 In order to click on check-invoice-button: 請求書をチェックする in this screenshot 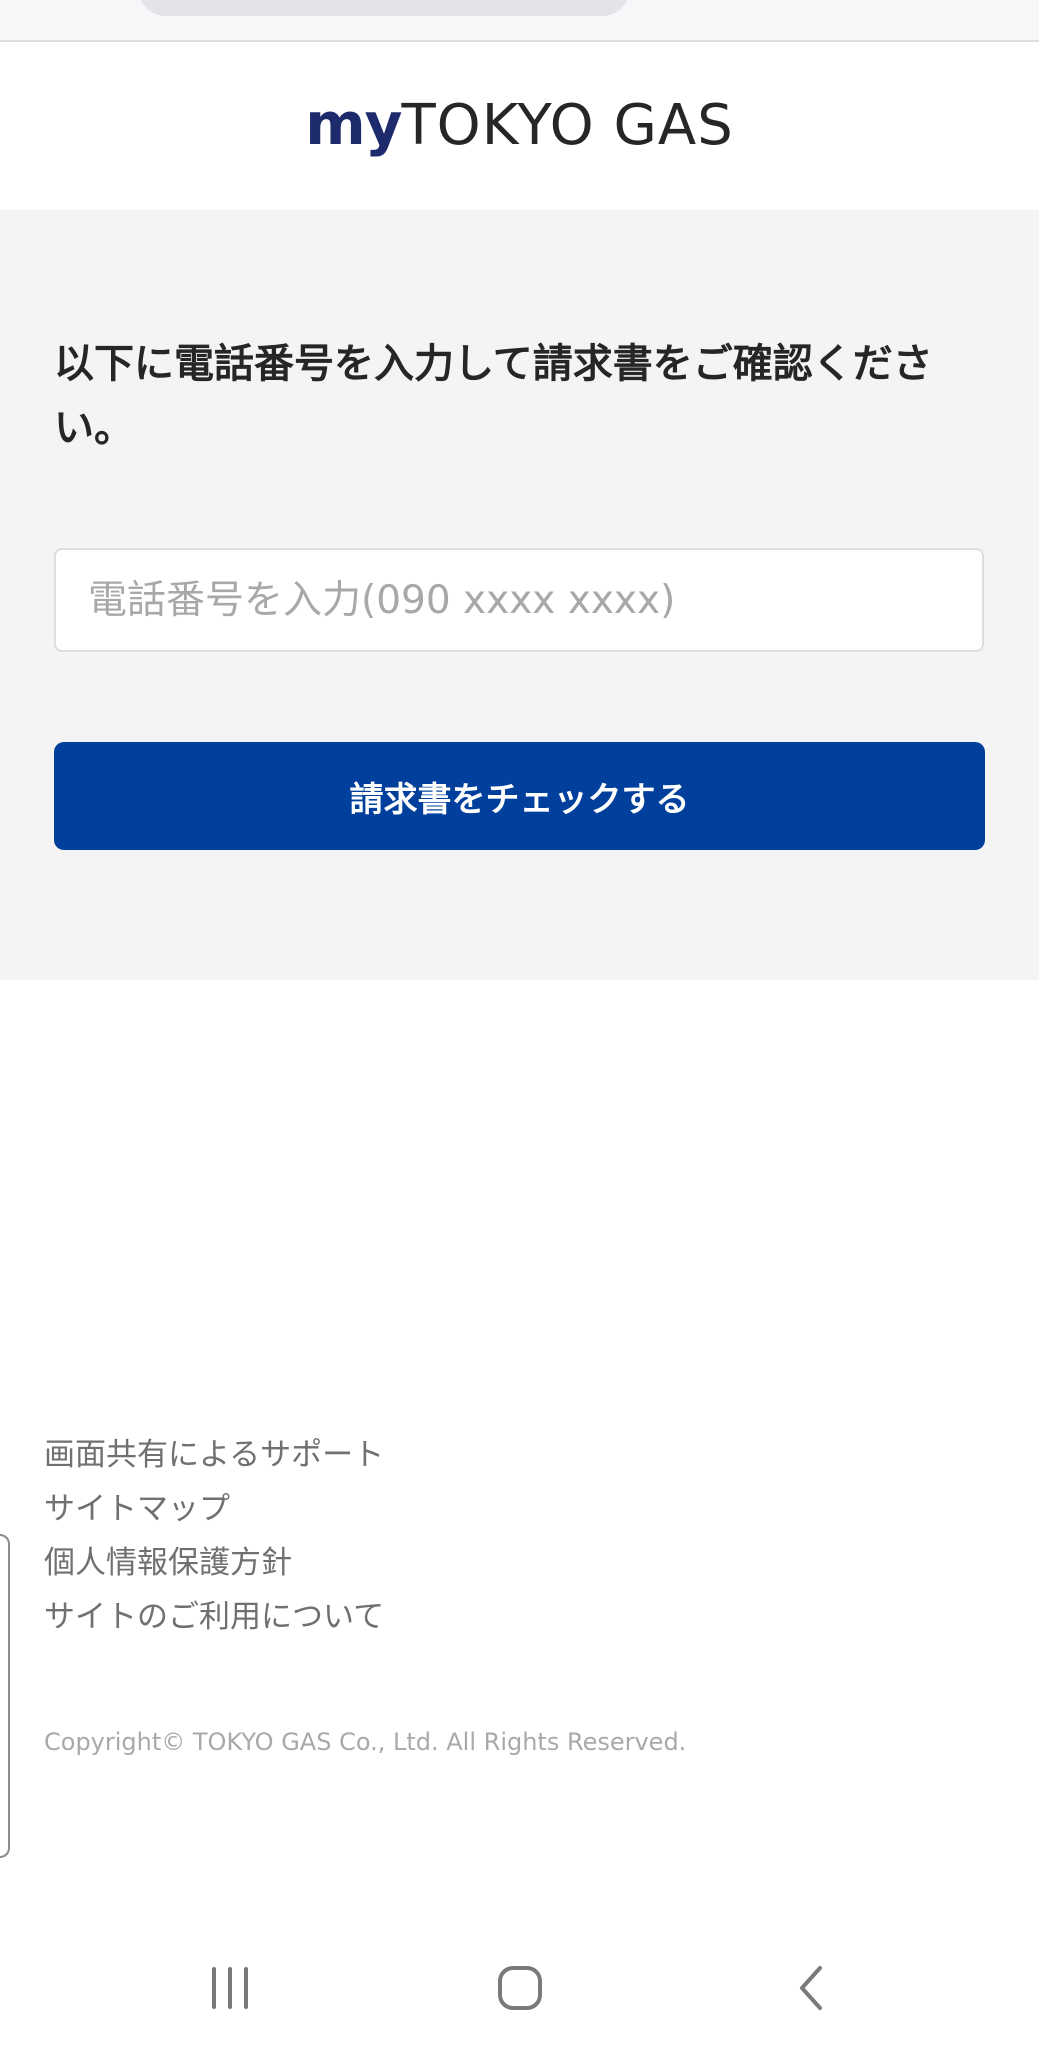, I will do `click(519, 796)`.